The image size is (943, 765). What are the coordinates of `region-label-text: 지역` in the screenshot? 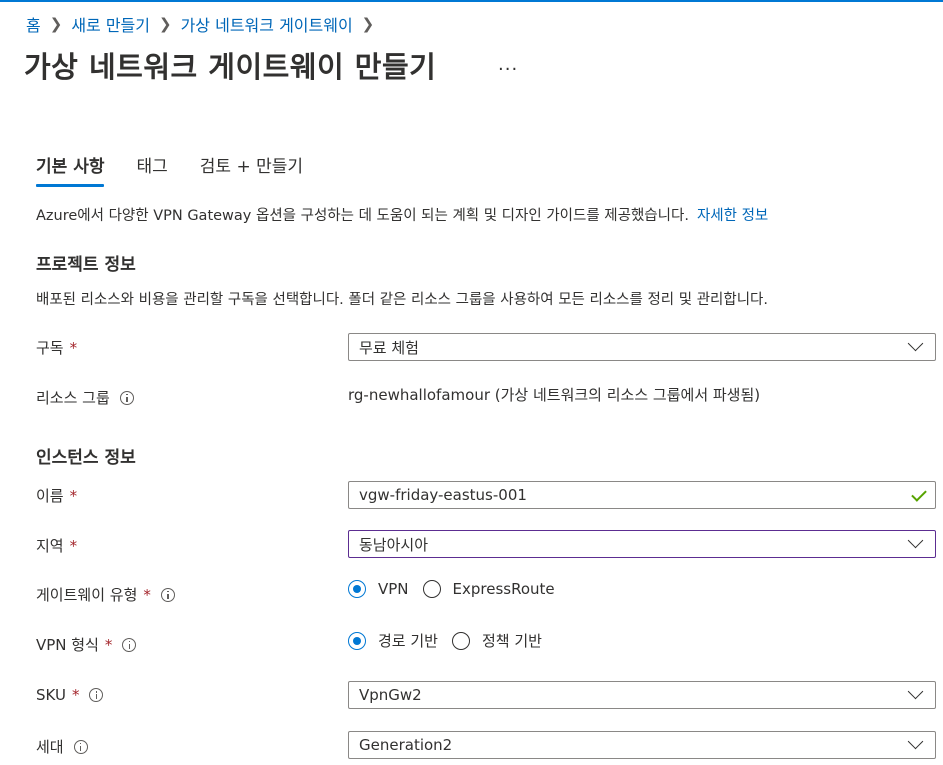 It's located at (50, 546).